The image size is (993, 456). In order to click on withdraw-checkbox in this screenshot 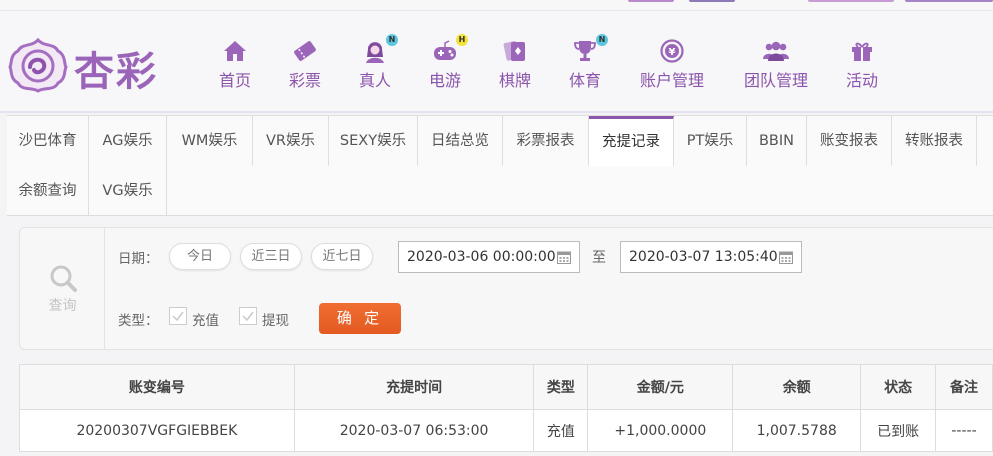, I will do `click(248, 316)`.